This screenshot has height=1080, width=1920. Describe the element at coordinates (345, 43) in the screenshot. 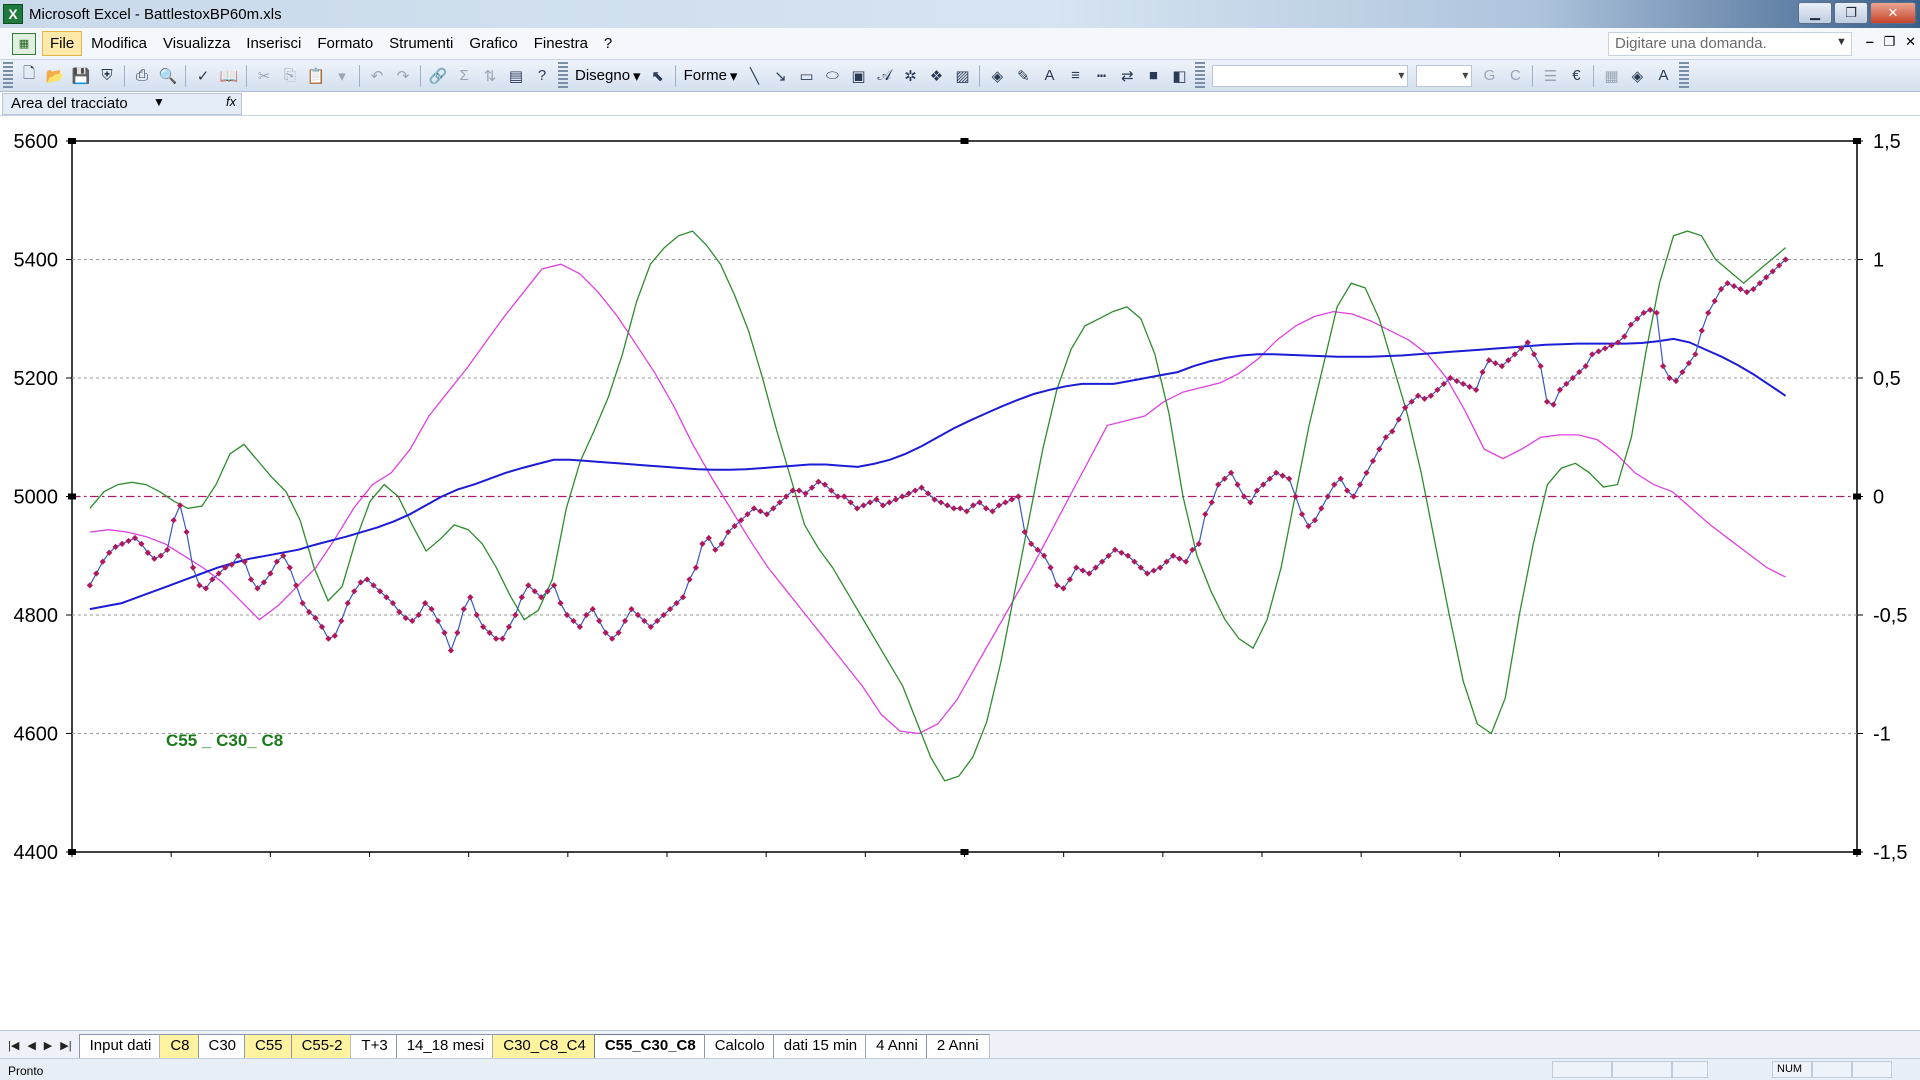

I see `menu-formato: Formato` at that location.